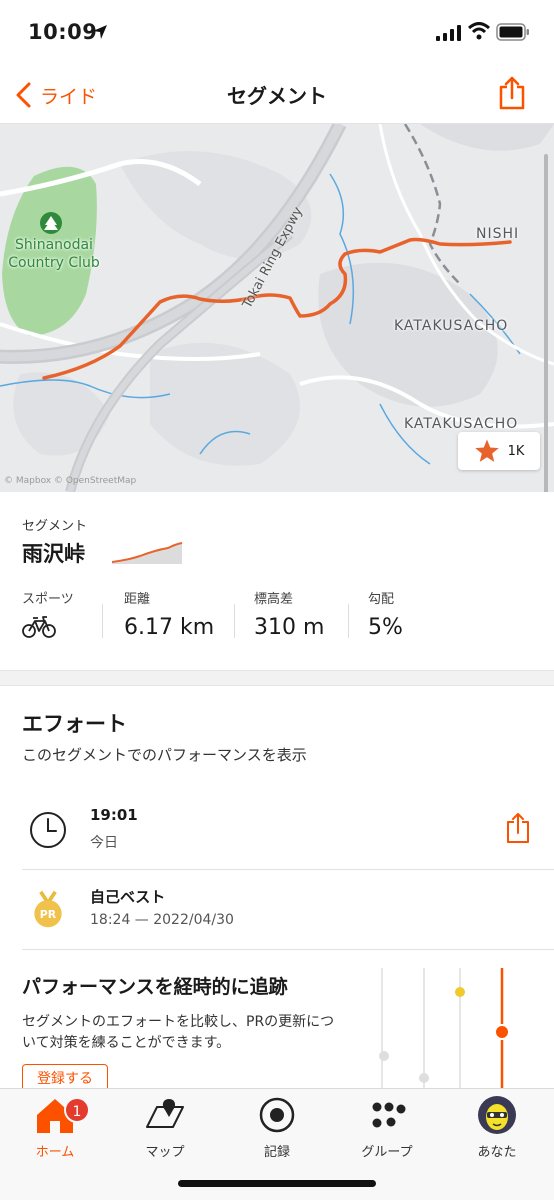  Describe the element at coordinates (288, 830) in the screenshot. I see `effort-row-today: 19:01 今日` at that location.